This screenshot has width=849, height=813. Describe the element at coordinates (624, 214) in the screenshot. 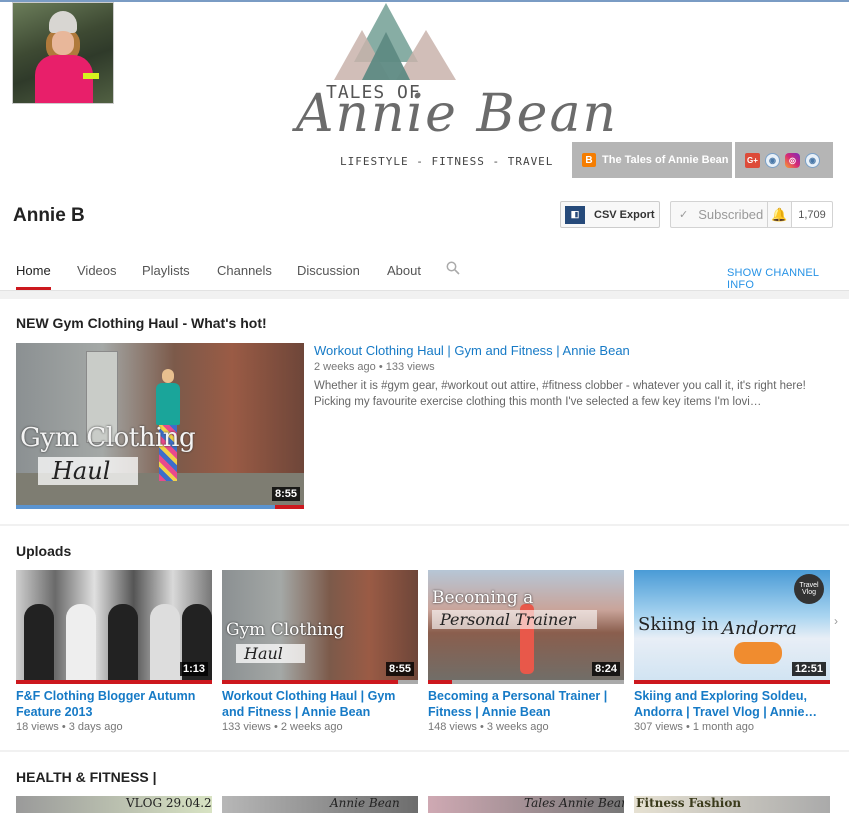

I see `csv-export-label: CSV Export` at that location.